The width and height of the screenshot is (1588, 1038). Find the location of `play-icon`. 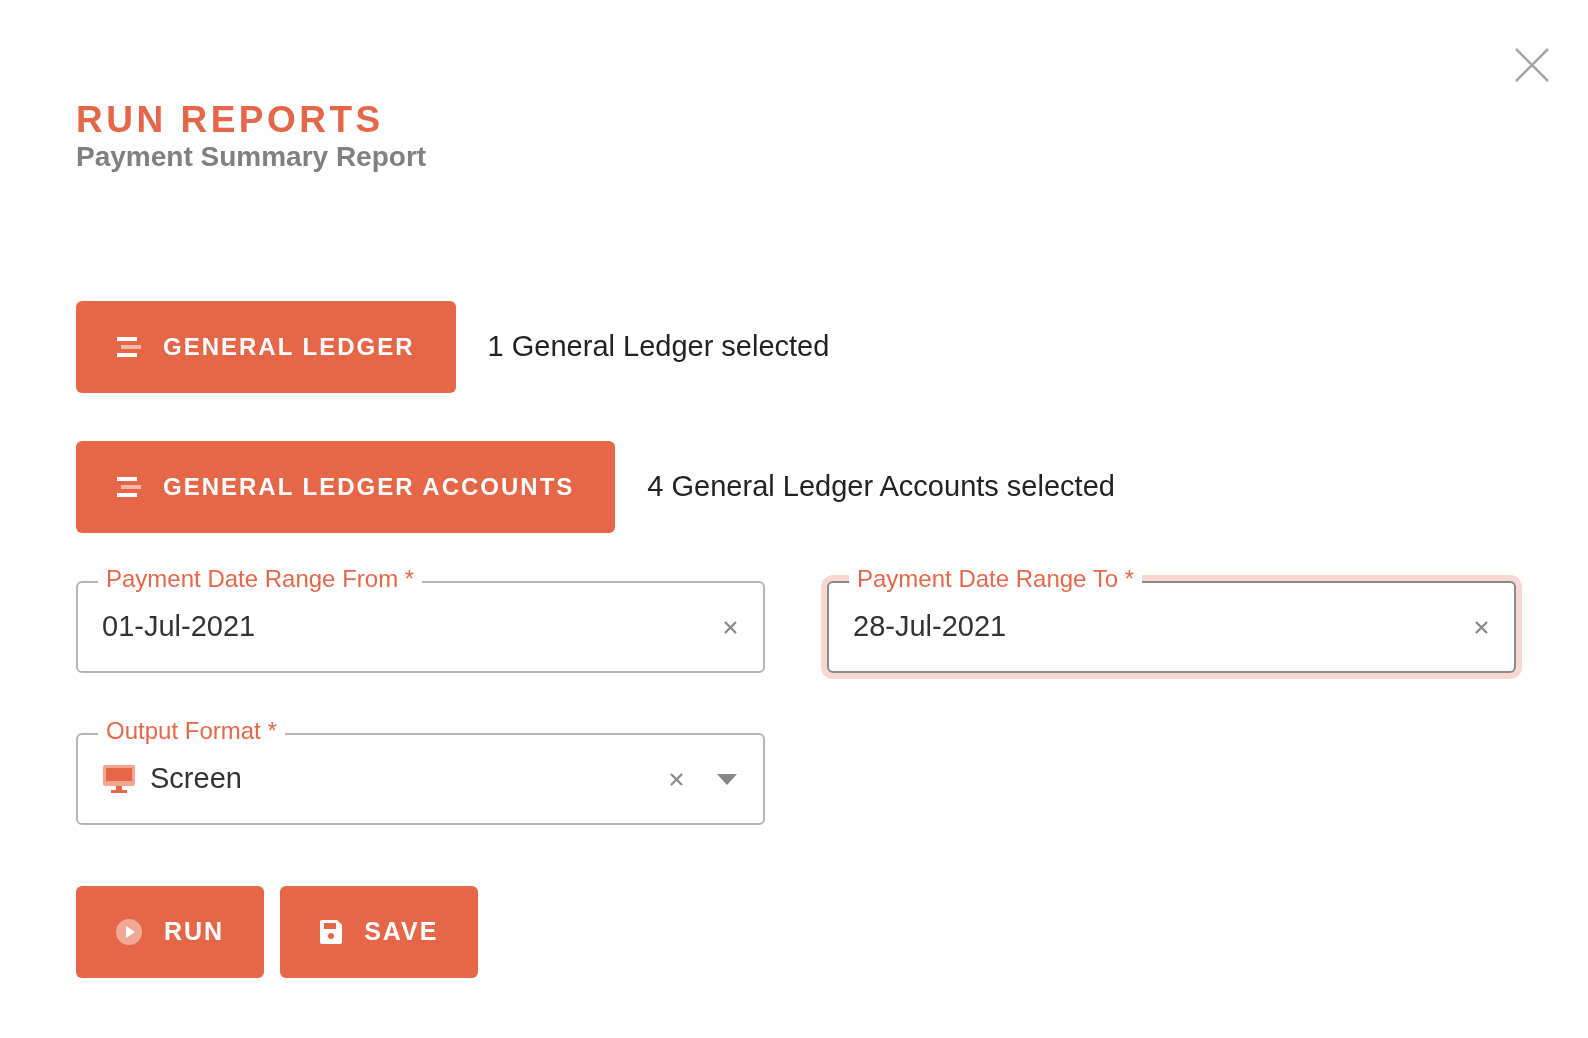

play-icon is located at coordinates (129, 932).